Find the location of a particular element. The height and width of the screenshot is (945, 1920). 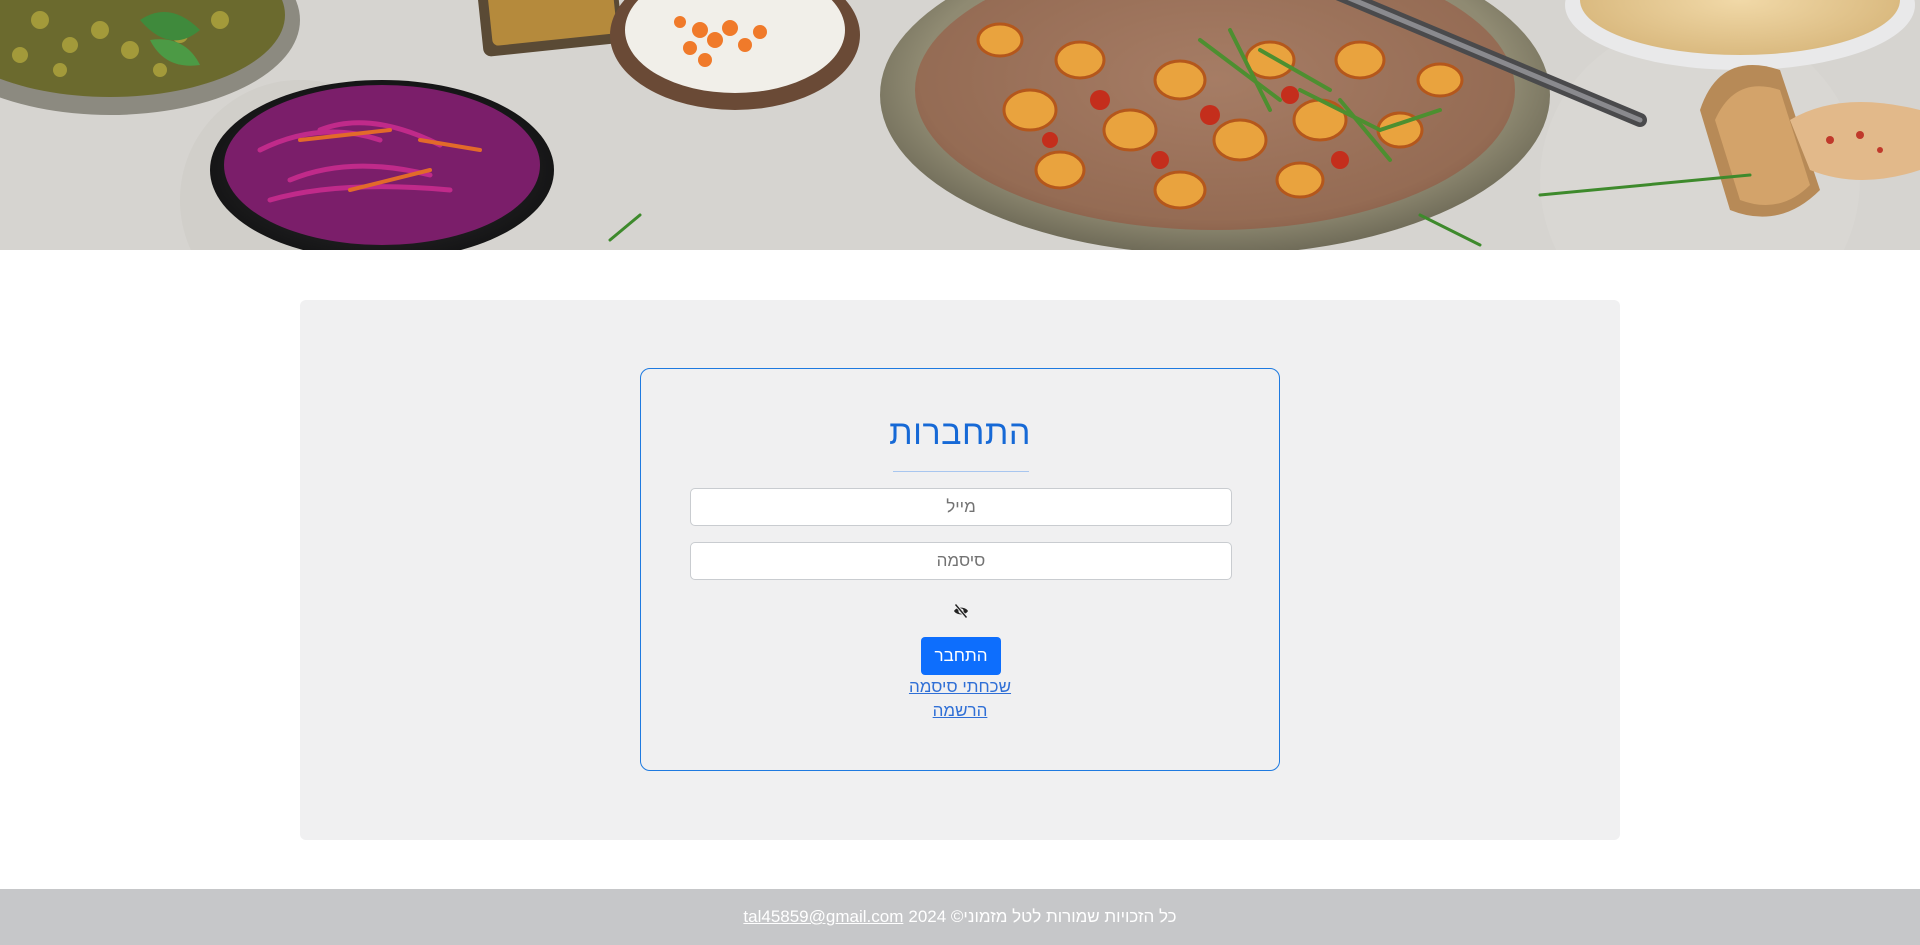

password-input is located at coordinates (961, 561).